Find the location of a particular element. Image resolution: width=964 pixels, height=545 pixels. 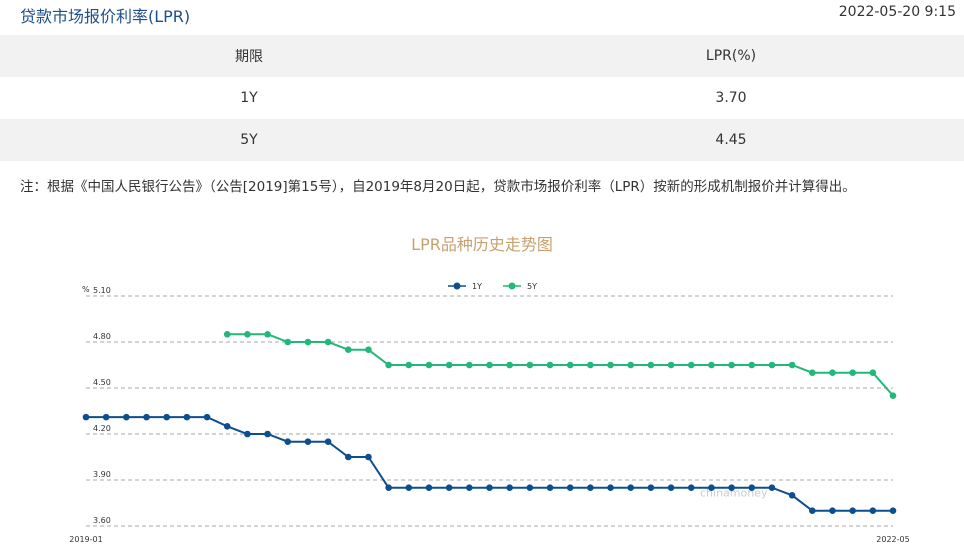

y-axis-unit: % is located at coordinates (86, 289).